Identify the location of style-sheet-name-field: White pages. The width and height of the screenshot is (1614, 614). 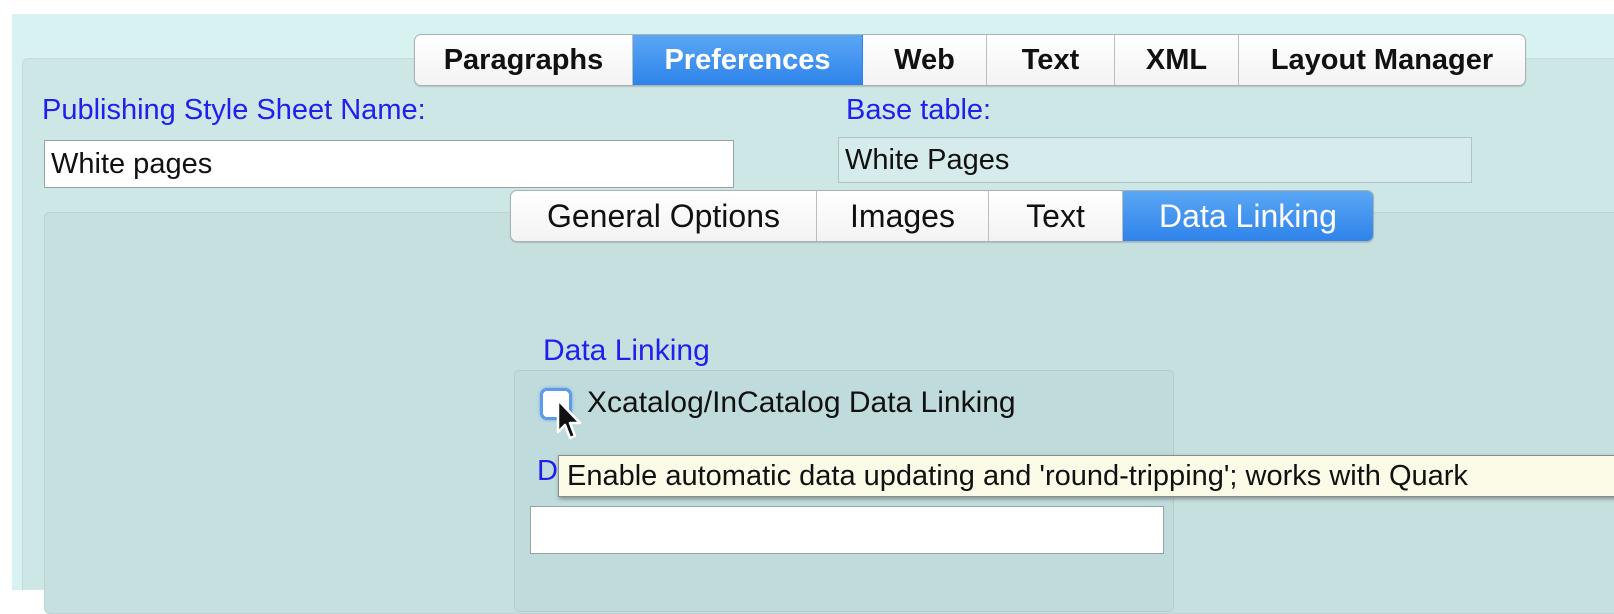
(389, 164).